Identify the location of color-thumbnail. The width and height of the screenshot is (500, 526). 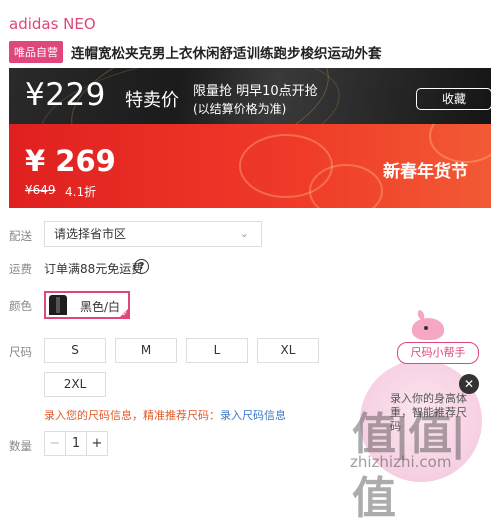
(58, 305).